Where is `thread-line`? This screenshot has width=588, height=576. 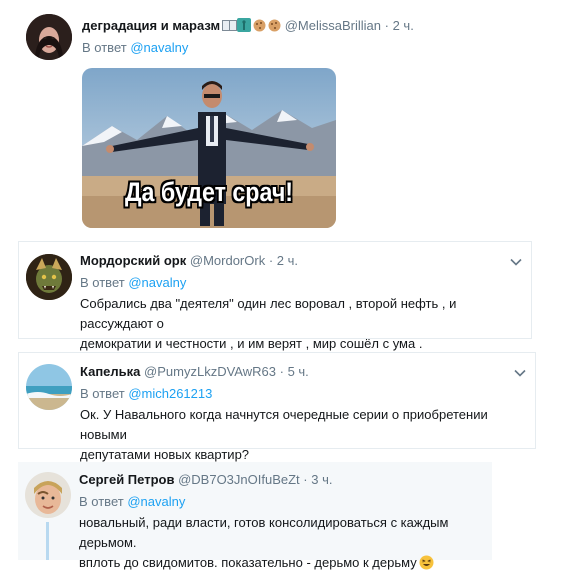
thread-line is located at coordinates (47, 541).